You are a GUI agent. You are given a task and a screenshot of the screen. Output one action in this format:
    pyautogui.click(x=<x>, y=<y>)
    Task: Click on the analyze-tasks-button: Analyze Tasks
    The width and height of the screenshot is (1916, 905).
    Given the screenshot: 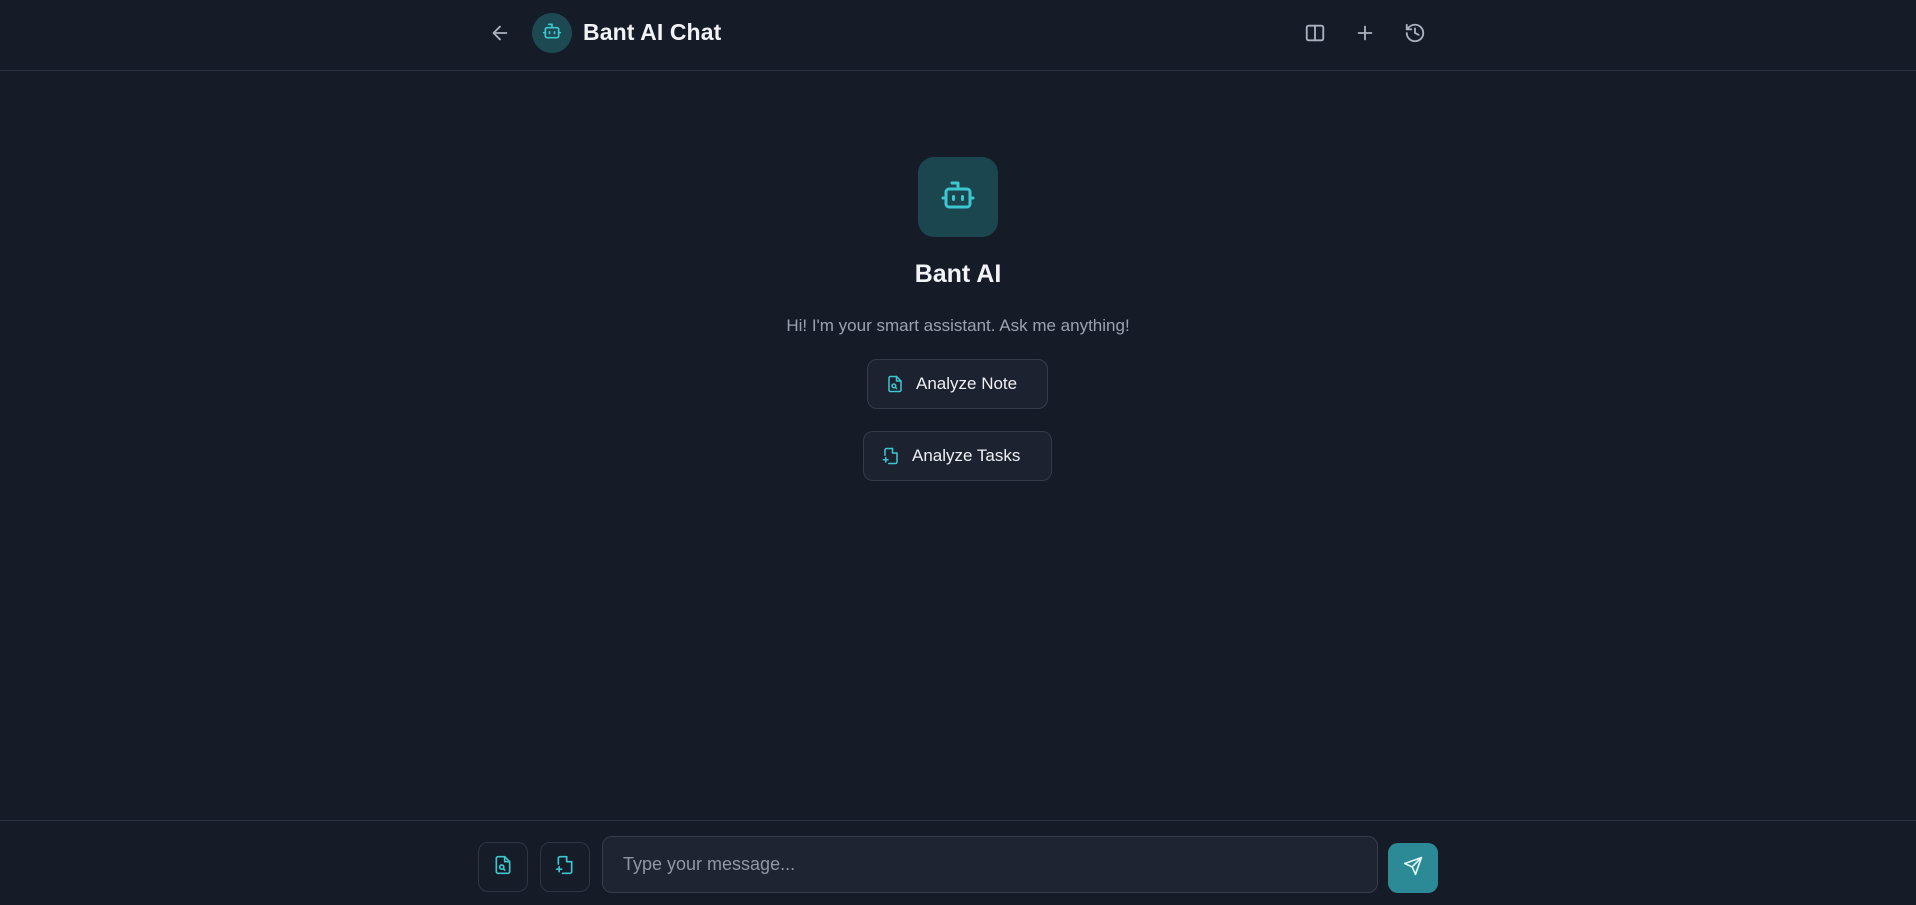 What is the action you would take?
    pyautogui.click(x=957, y=456)
    